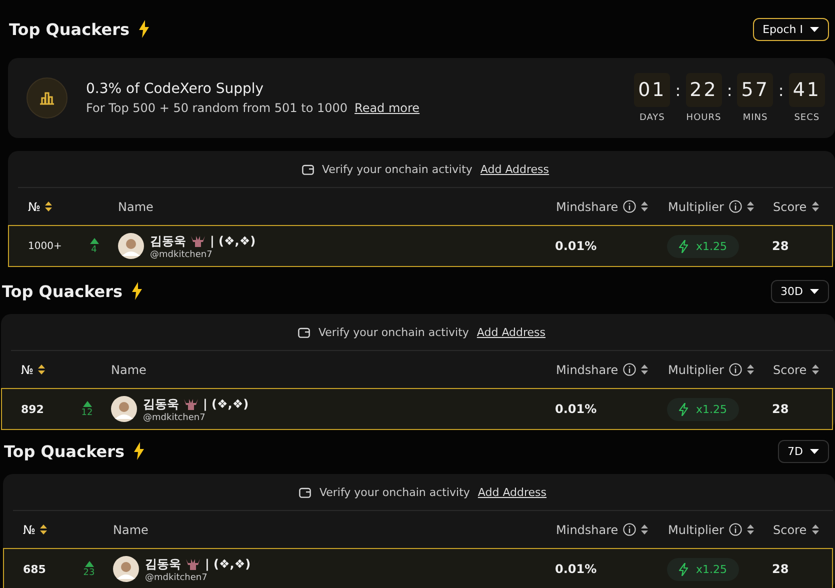  Describe the element at coordinates (387, 108) in the screenshot. I see `read-more-link: Read more` at that location.